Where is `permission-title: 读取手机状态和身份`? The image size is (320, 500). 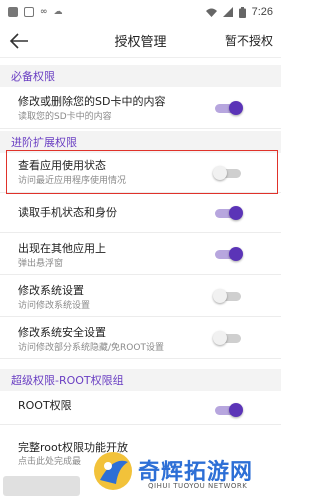
permission-title: 读取手机状态和身份 is located at coordinates (67, 212).